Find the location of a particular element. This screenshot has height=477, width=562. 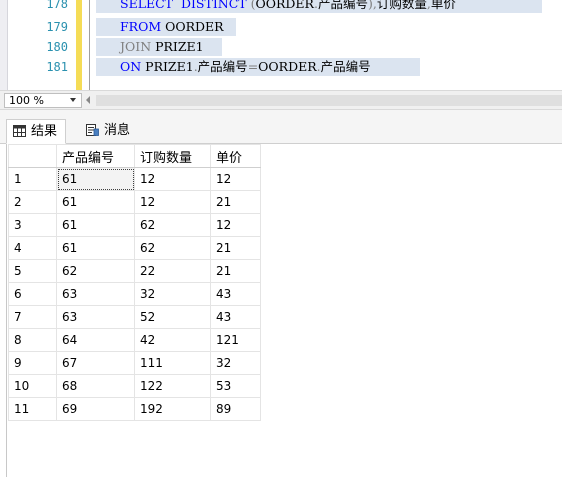

table-row: 8 64 42 121 is located at coordinates (134, 340).